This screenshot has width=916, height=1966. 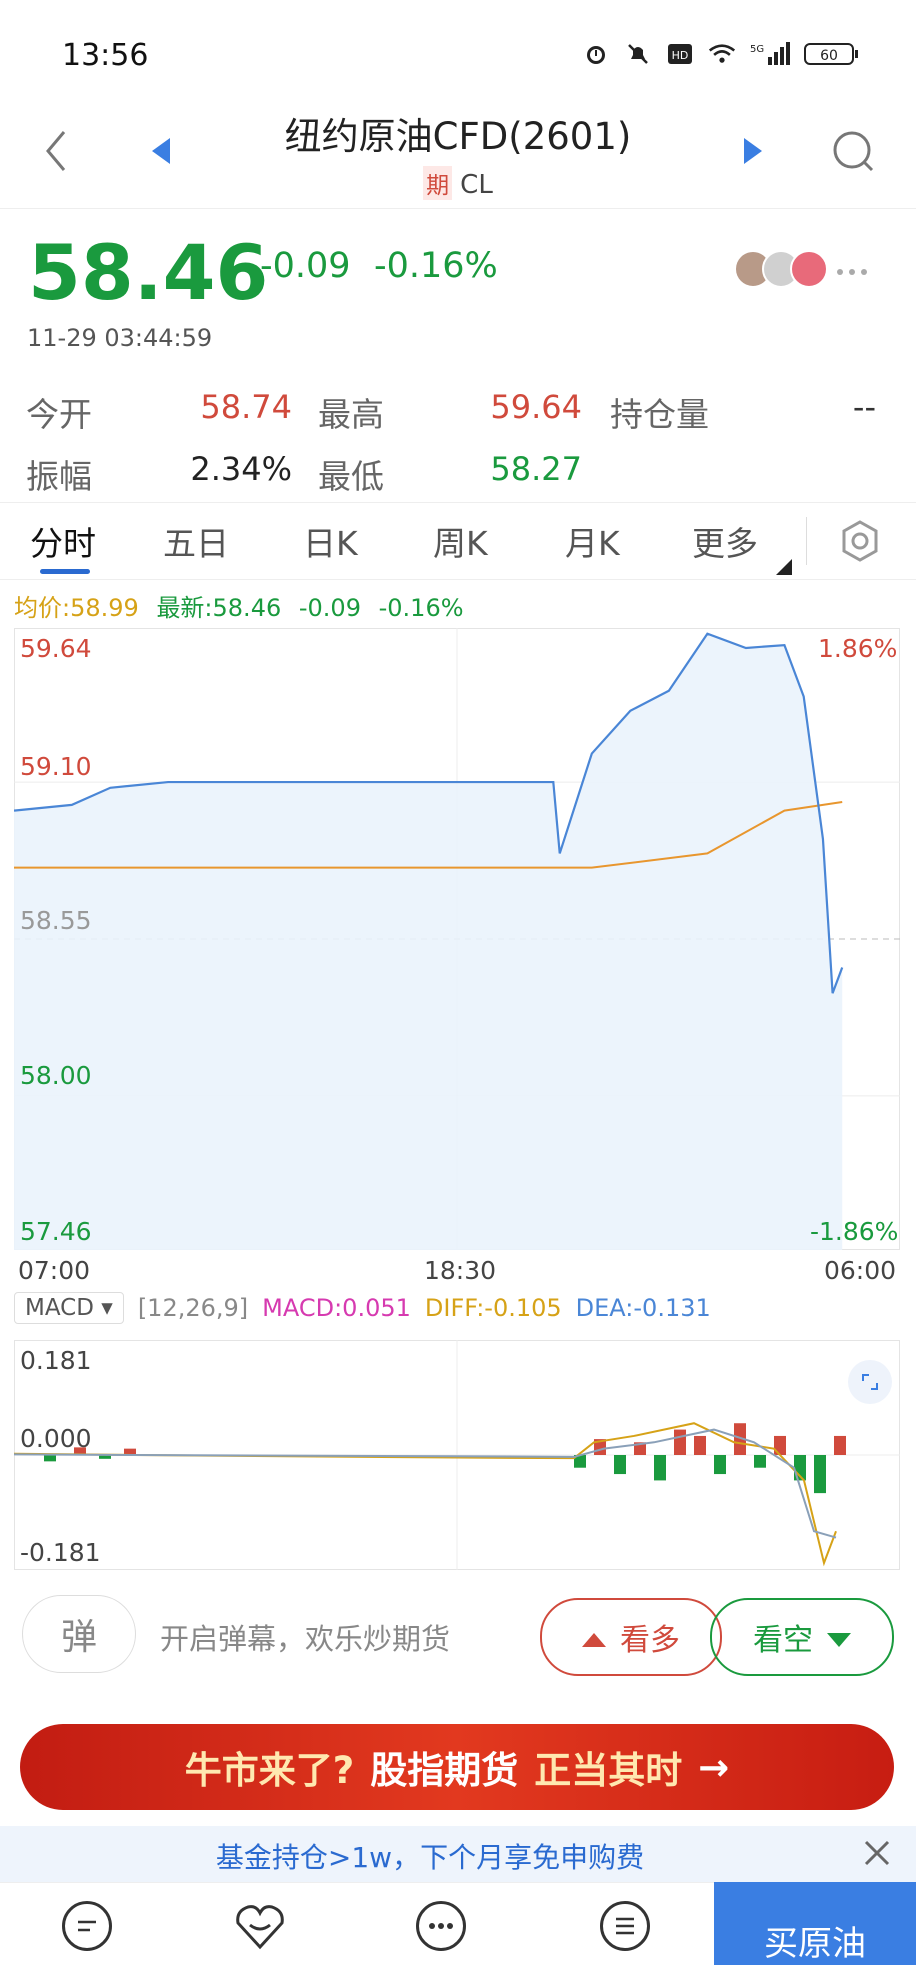 What do you see at coordinates (351, 414) in the screenshot?
I see `high-label: 最高` at bounding box center [351, 414].